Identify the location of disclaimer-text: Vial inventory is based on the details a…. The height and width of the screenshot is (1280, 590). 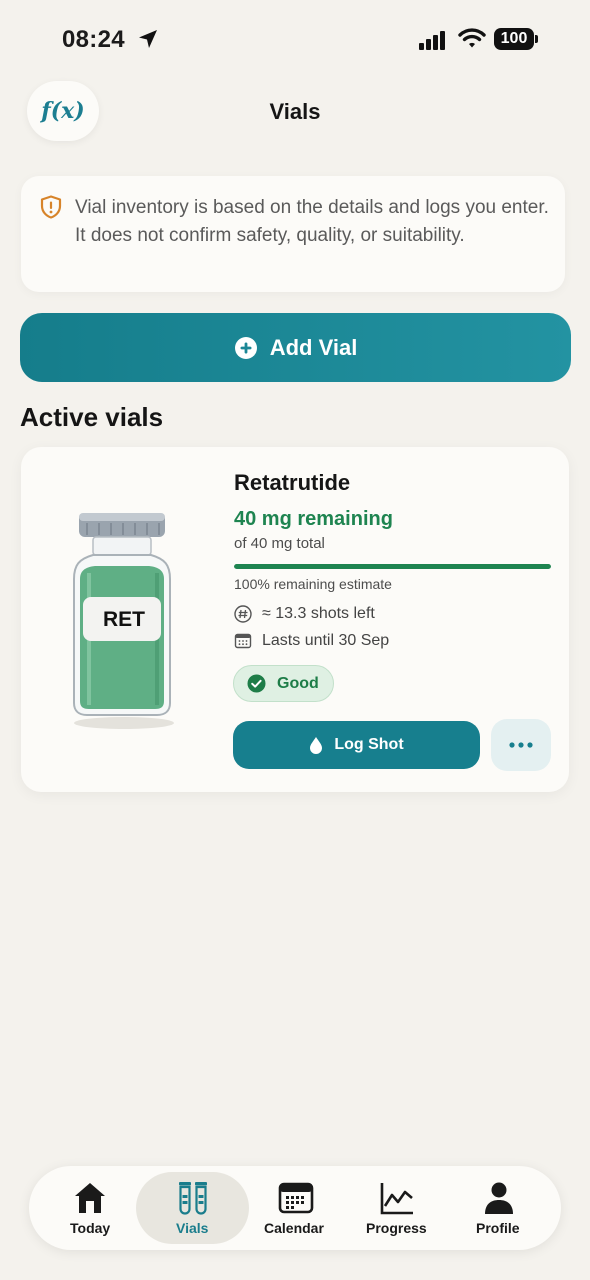
(312, 221).